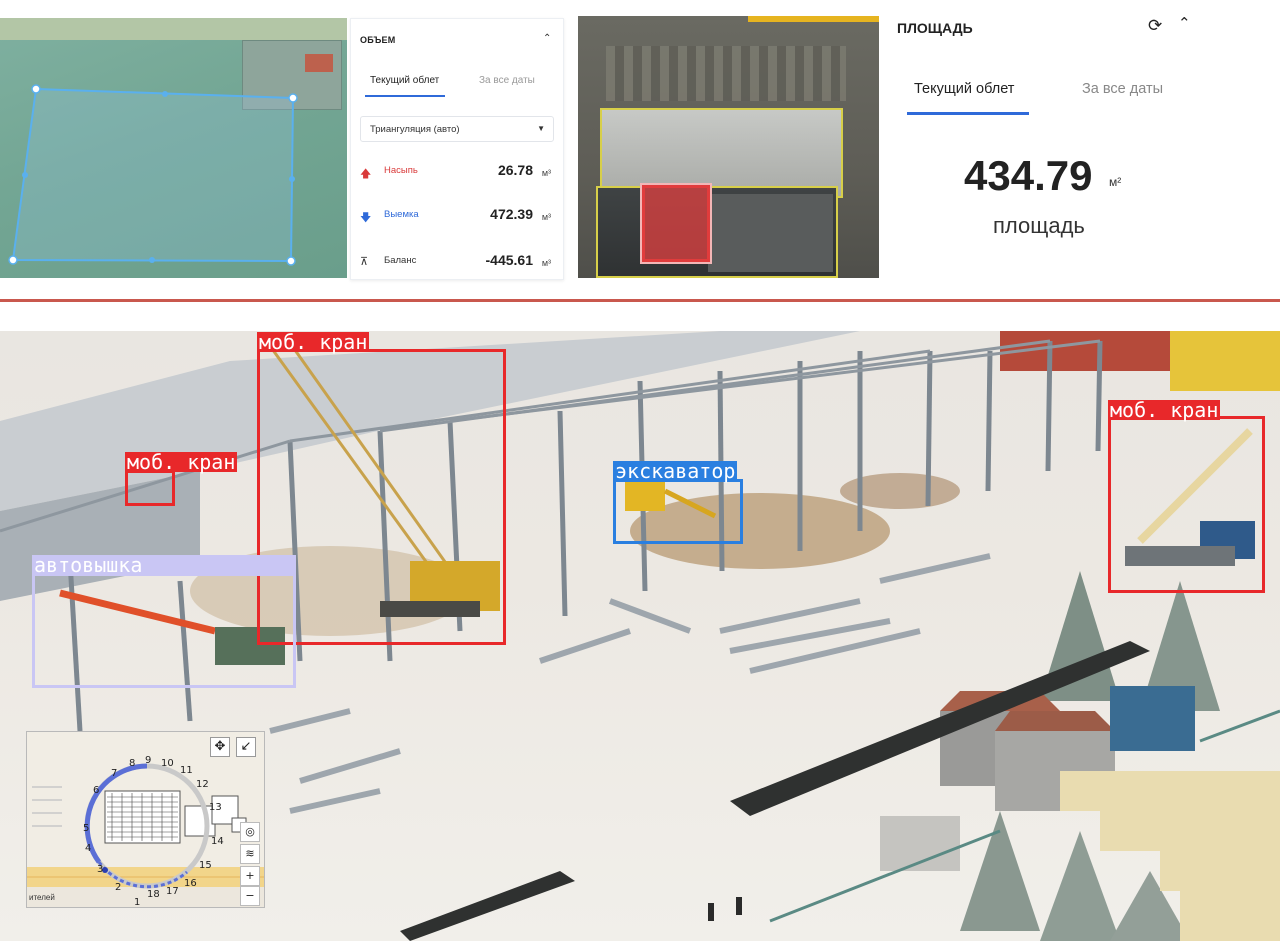  I want to click on minimap-num-14: 14, so click(217, 841).